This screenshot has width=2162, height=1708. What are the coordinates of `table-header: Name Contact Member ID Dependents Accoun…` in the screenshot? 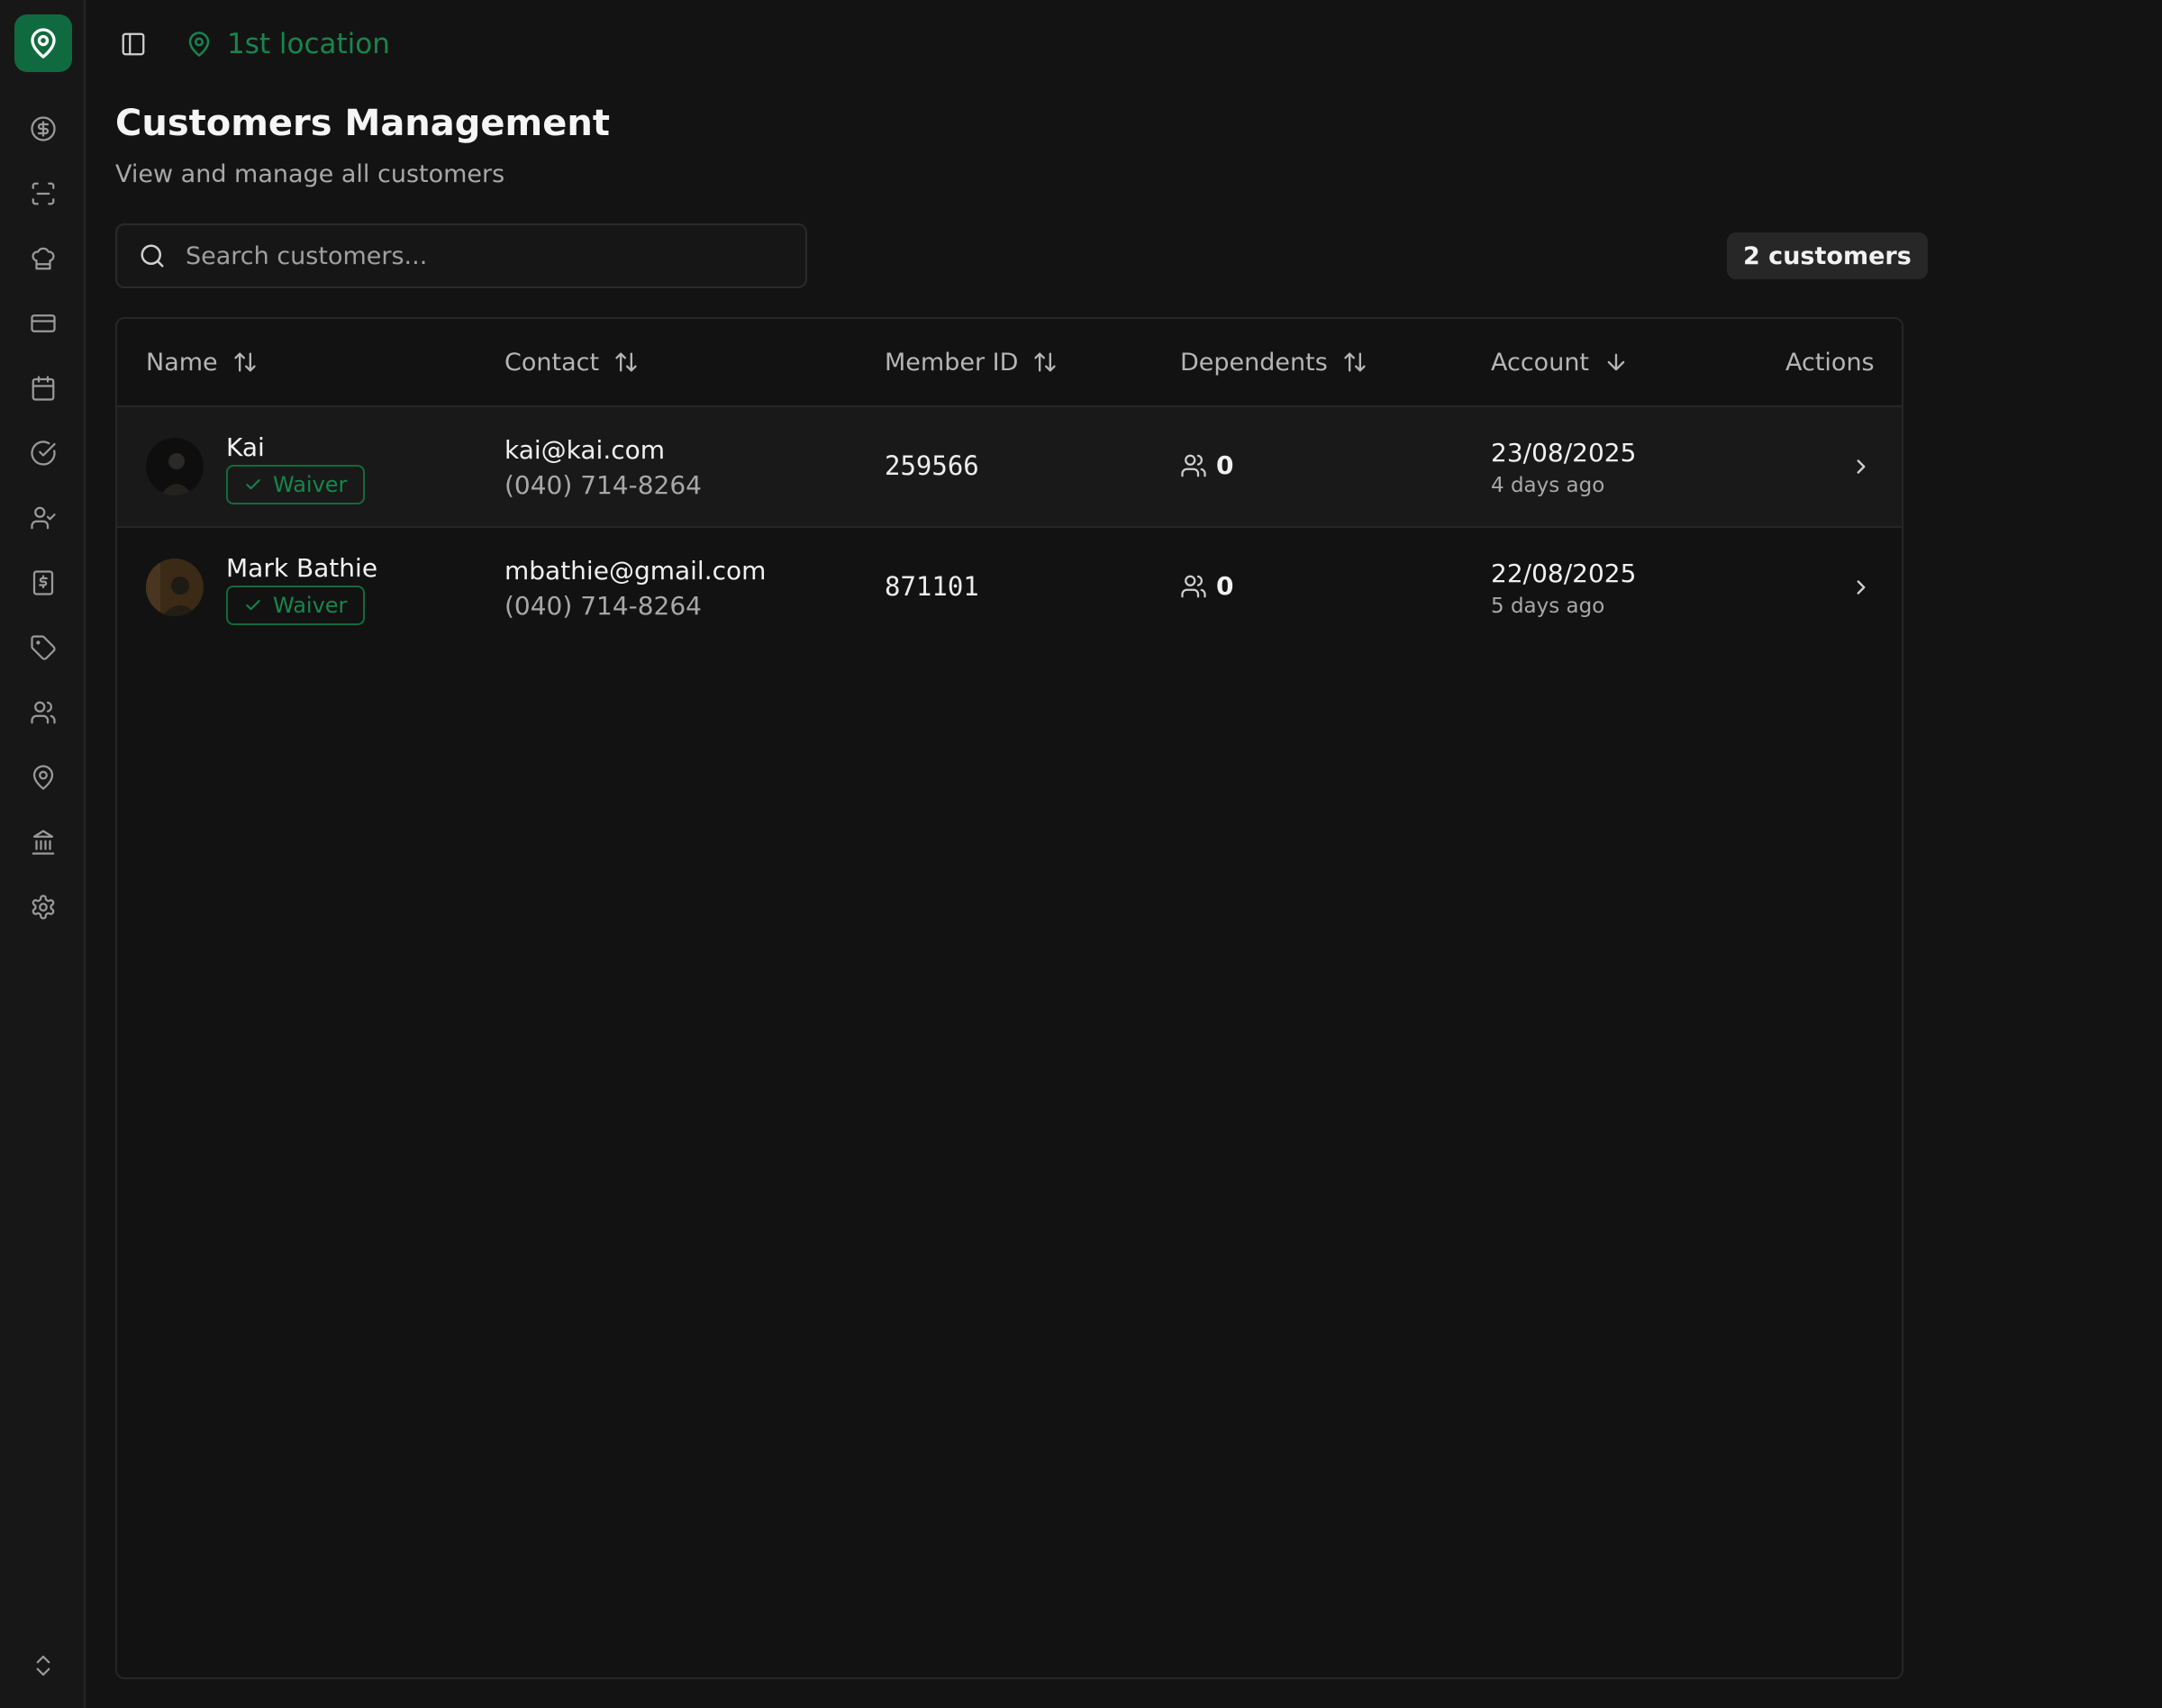 It's located at (1009, 363).